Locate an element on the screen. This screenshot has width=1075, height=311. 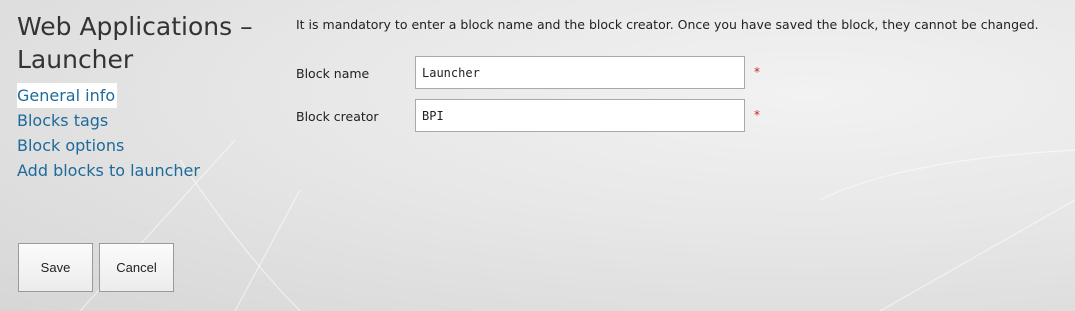
block-creator-required-mark: * is located at coordinates (757, 115).